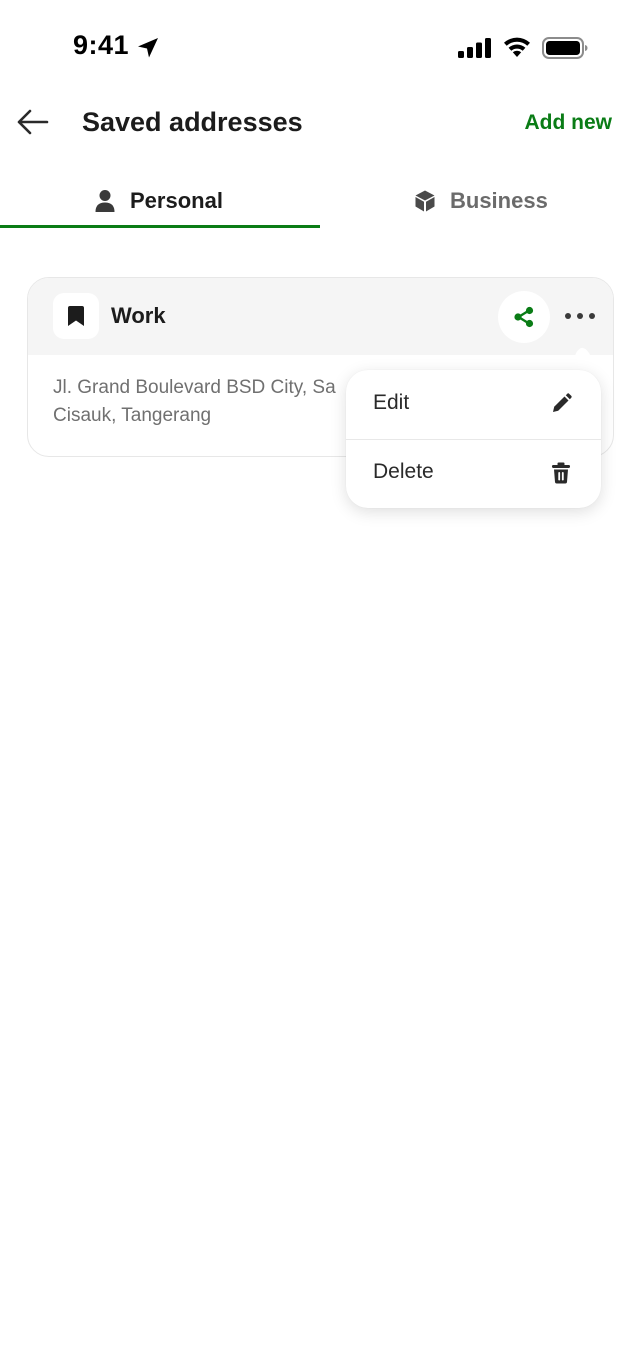  What do you see at coordinates (105, 201) in the screenshot?
I see `person-icon` at bounding box center [105, 201].